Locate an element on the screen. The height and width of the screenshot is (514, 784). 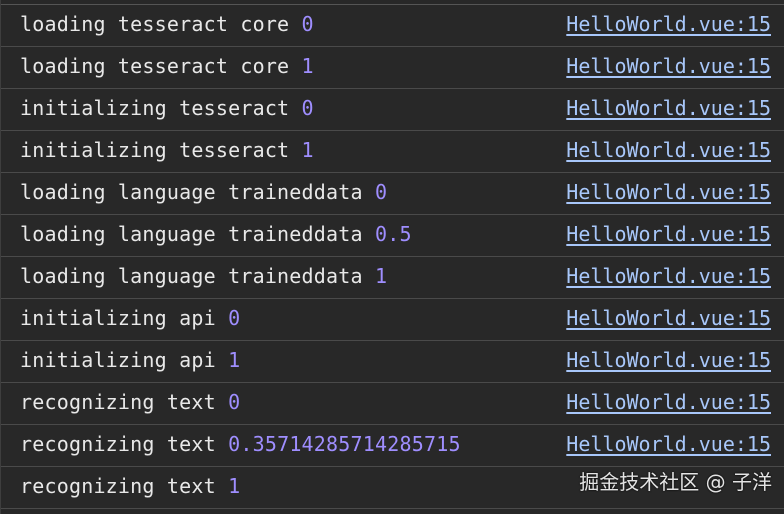
console-log-row: initializing api 1 HelloWorld.vue:15 is located at coordinates (392, 361).